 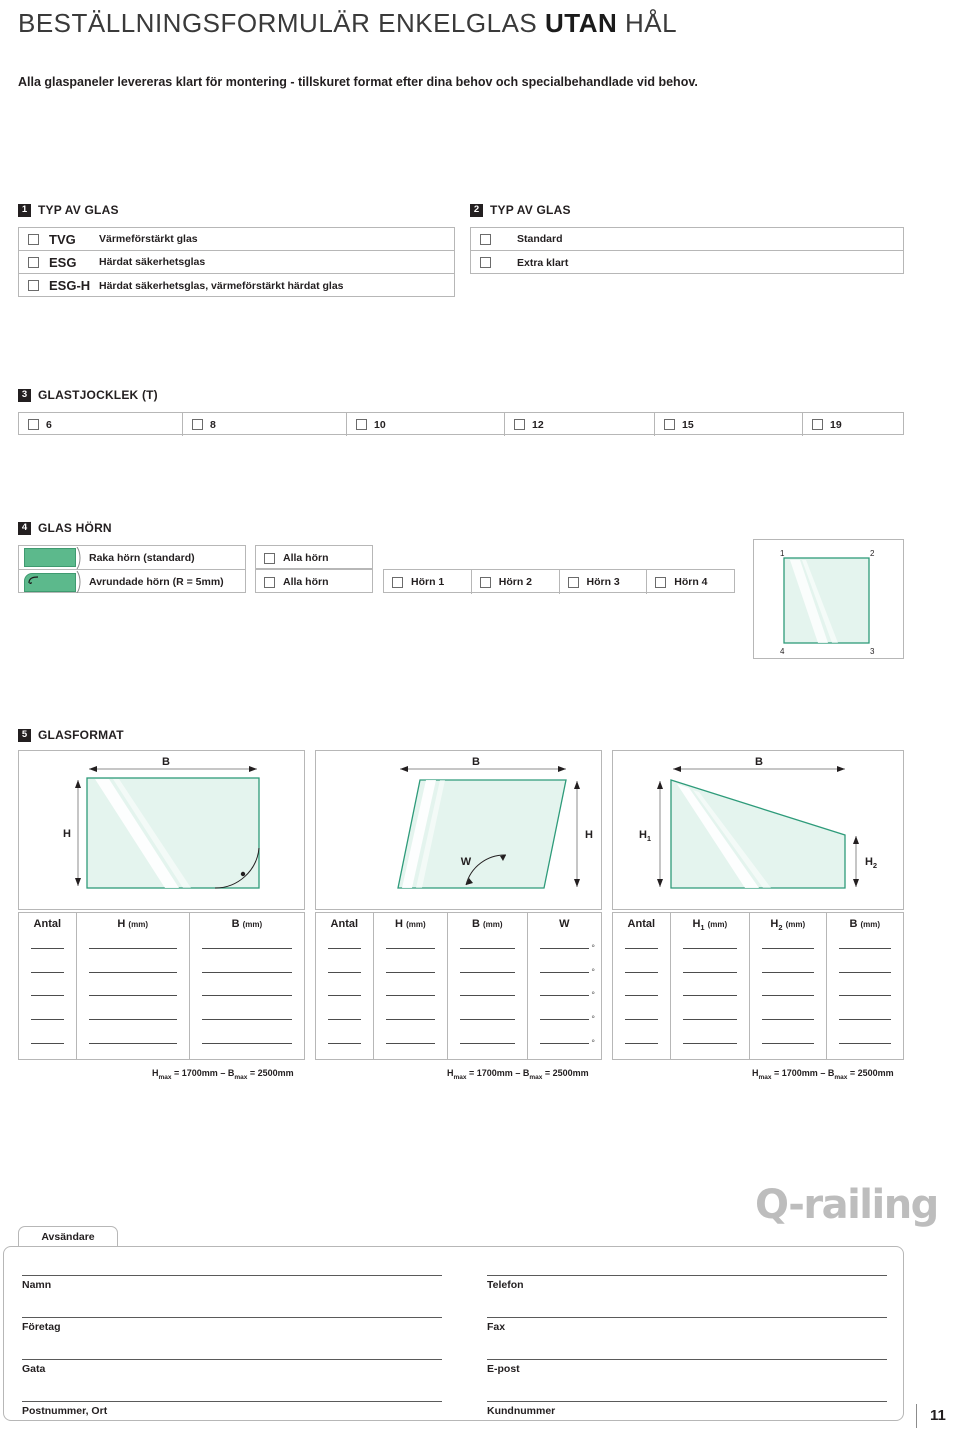 What do you see at coordinates (33, 285) in the screenshot?
I see `checkbox-esg-h` at bounding box center [33, 285].